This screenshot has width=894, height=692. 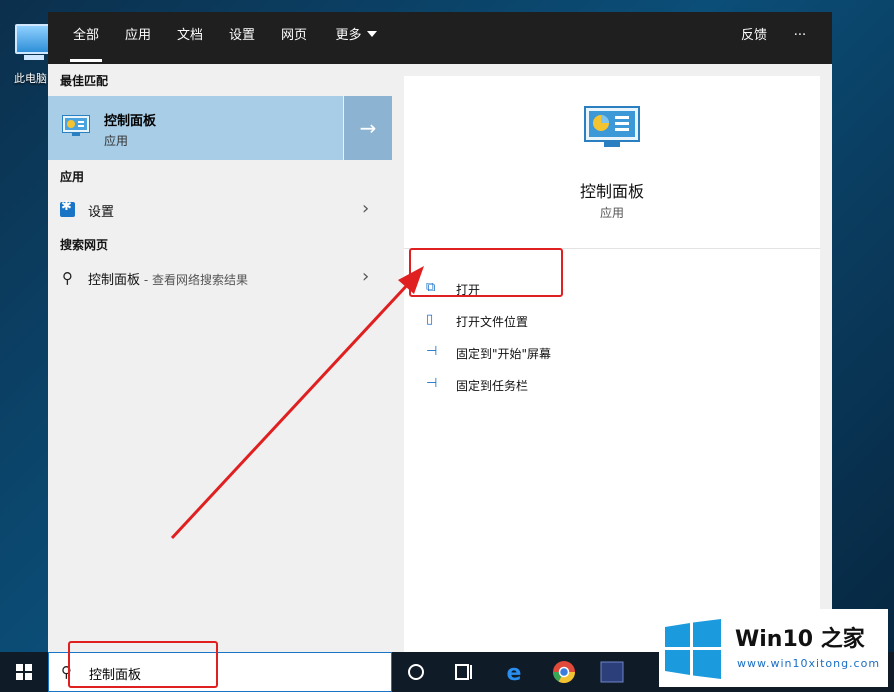 I want to click on windows-logo-icon, so click(x=693, y=649).